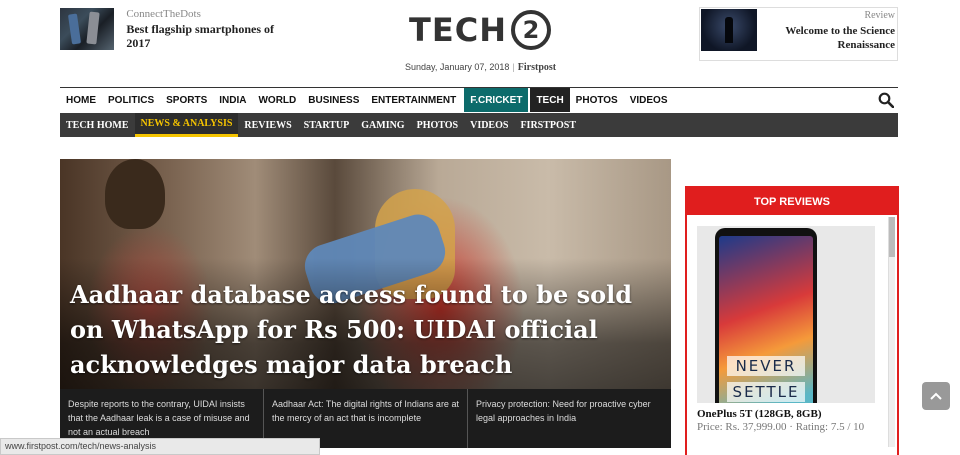 The width and height of the screenshot is (960, 455). I want to click on nav-tech: TECH, so click(550, 100).